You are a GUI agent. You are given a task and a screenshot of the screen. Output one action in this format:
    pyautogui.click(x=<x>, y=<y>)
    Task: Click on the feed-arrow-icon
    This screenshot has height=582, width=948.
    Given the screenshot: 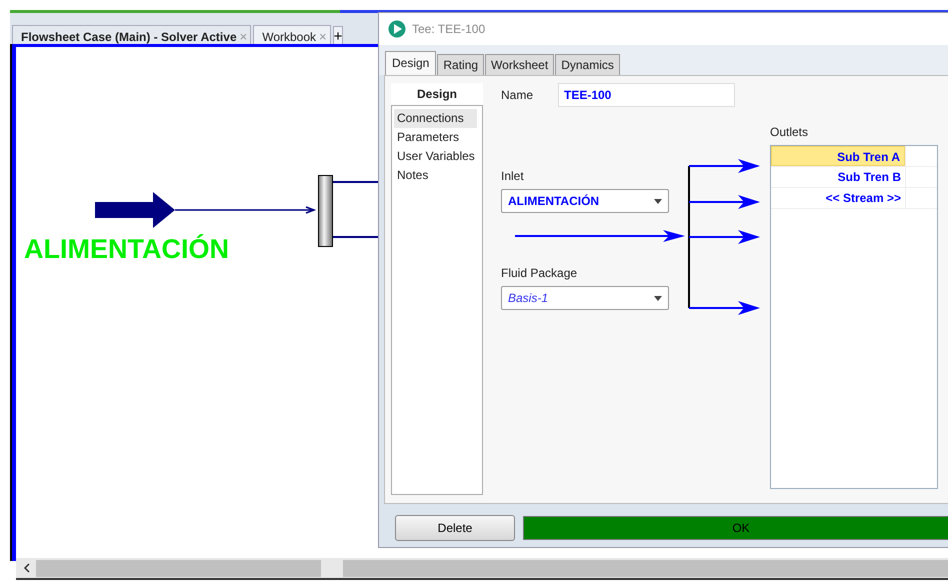 What is the action you would take?
    pyautogui.click(x=135, y=210)
    